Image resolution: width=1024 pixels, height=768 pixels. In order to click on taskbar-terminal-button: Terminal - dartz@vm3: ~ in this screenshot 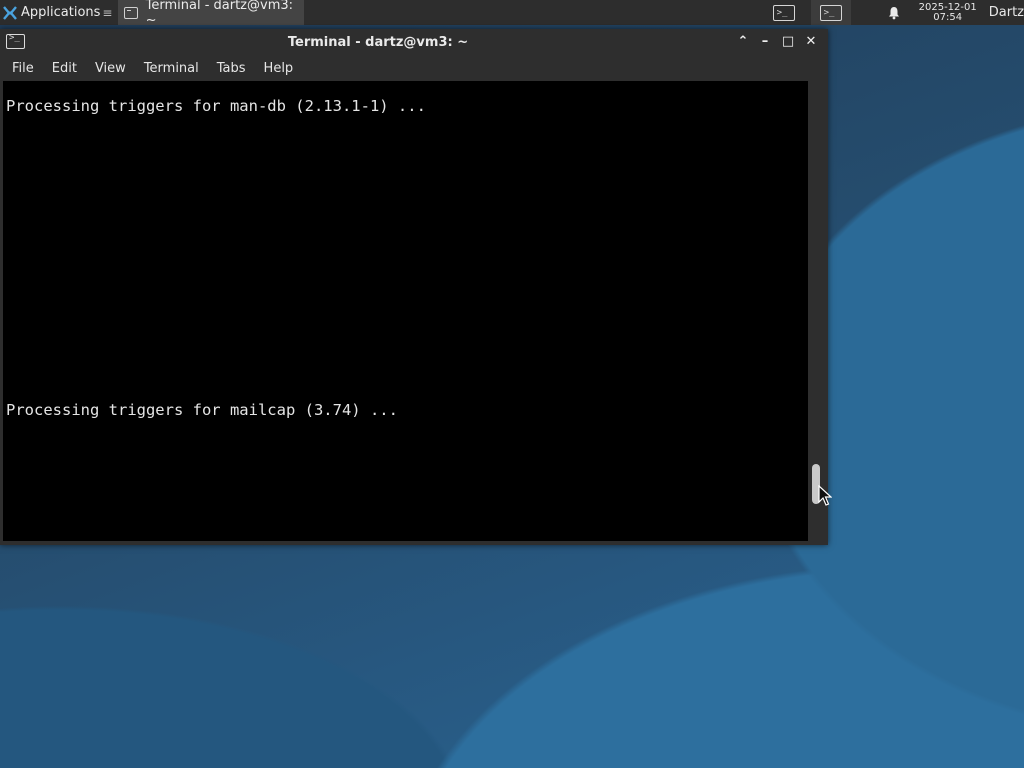, I will do `click(211, 14)`.